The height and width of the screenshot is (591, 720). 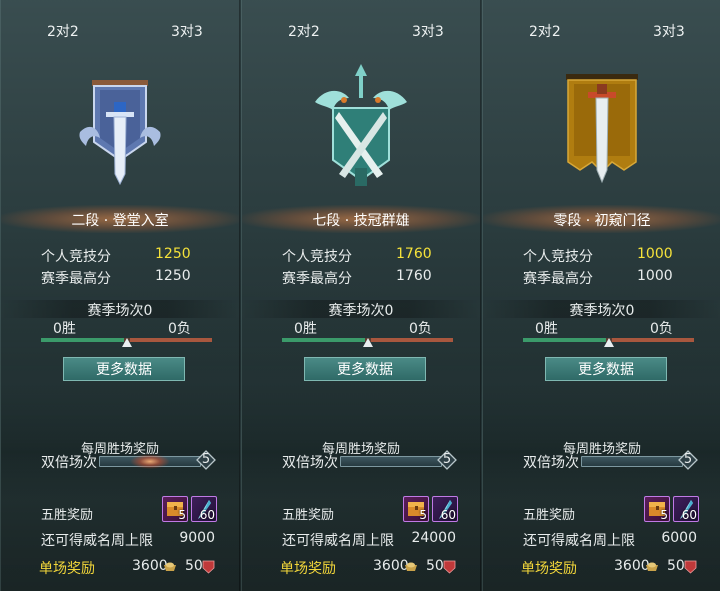 What do you see at coordinates (655, 254) in the screenshot?
I see `personal-score-value: 1000` at bounding box center [655, 254].